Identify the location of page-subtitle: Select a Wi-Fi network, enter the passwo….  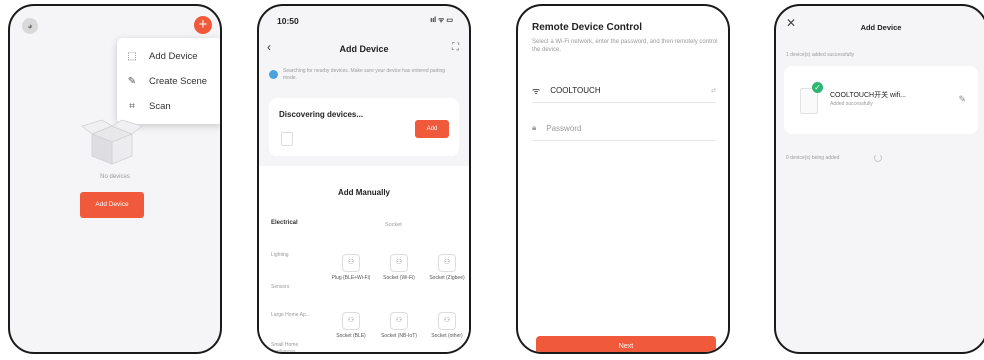
(625, 46).